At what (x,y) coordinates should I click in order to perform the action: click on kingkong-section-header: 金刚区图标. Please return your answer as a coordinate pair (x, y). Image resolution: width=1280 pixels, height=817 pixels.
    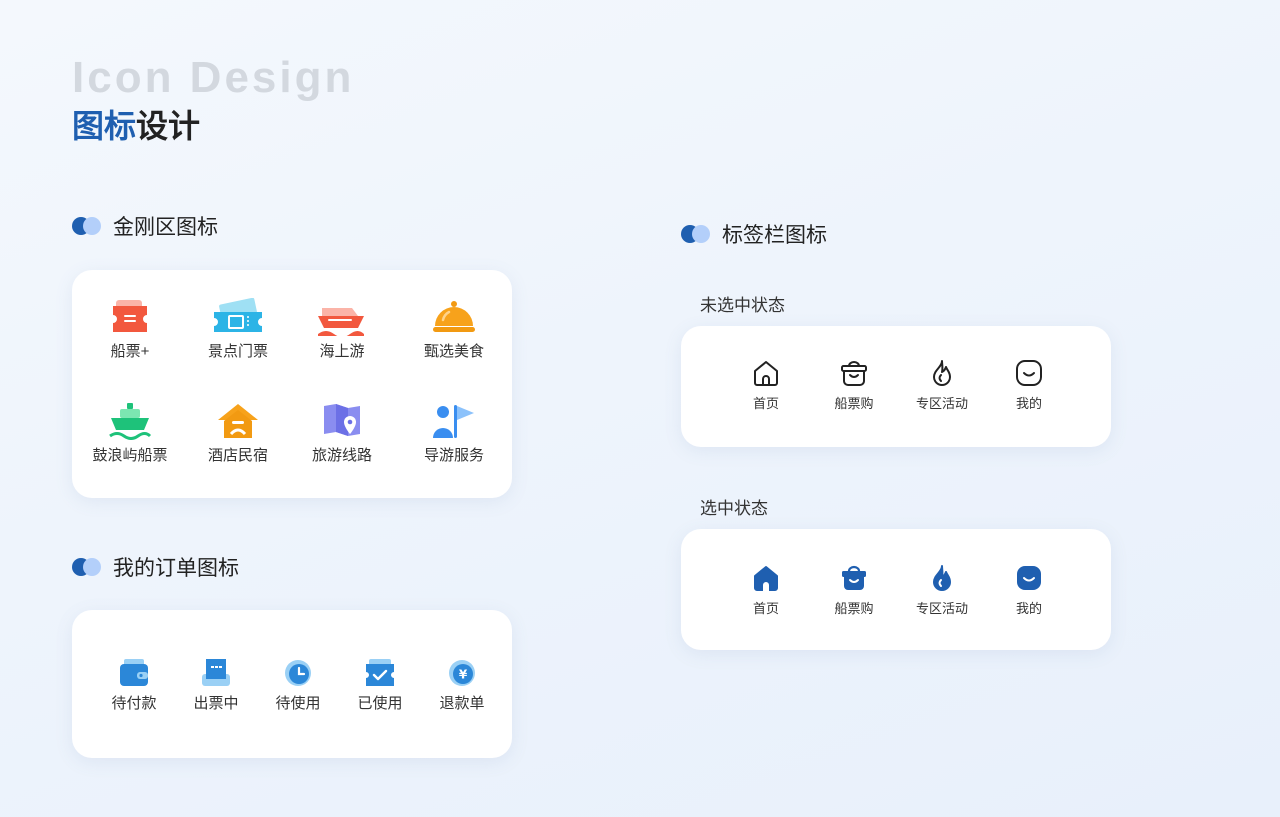
    Looking at the image, I should click on (145, 226).